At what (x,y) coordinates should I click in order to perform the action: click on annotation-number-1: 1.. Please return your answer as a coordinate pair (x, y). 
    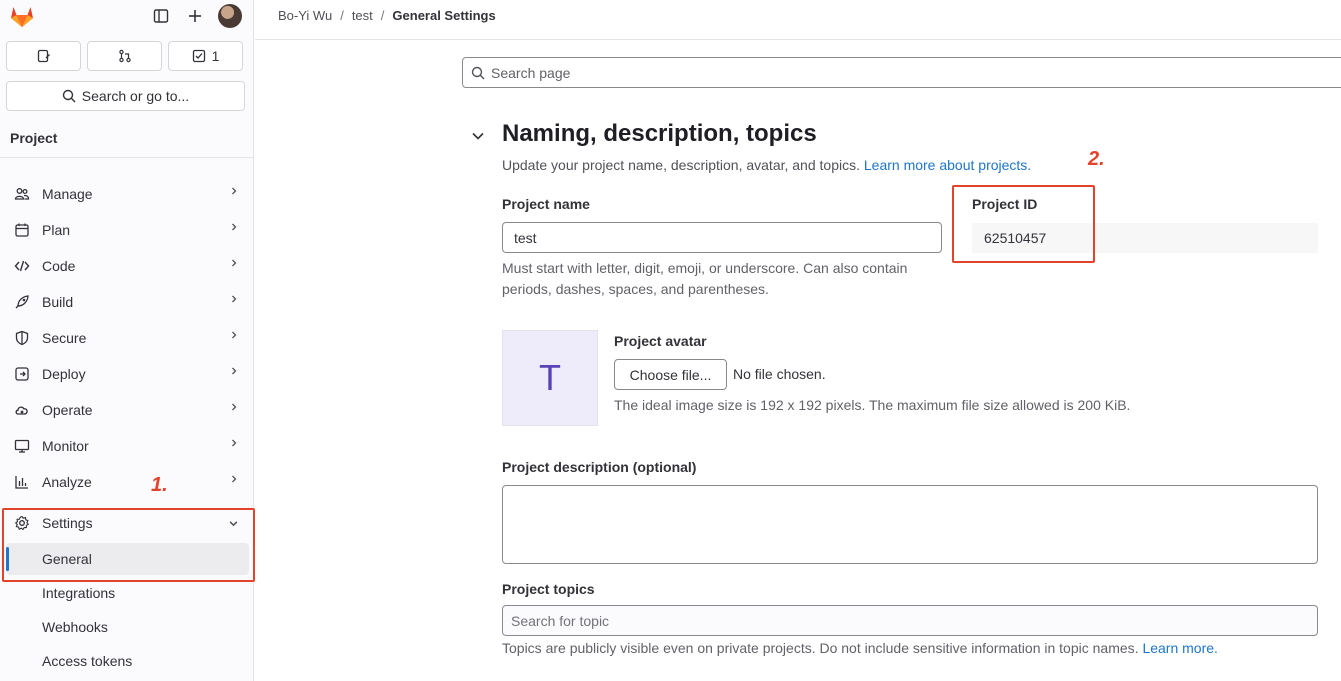
    Looking at the image, I should click on (159, 485).